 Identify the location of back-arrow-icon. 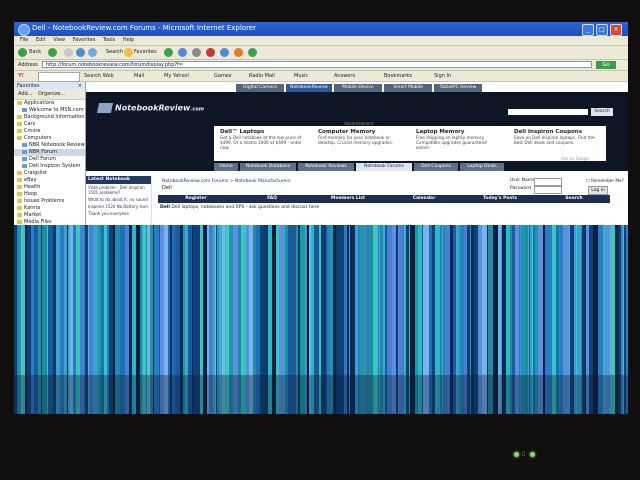
(22, 52).